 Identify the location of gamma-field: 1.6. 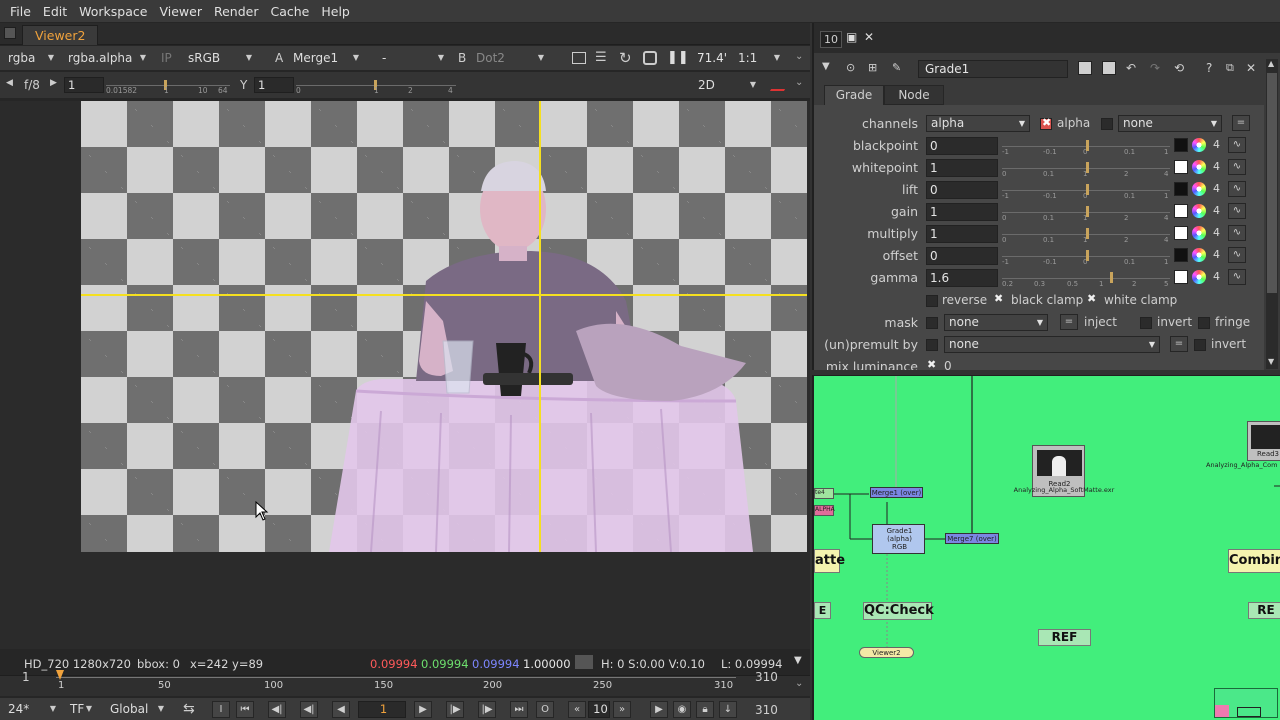
(962, 278).